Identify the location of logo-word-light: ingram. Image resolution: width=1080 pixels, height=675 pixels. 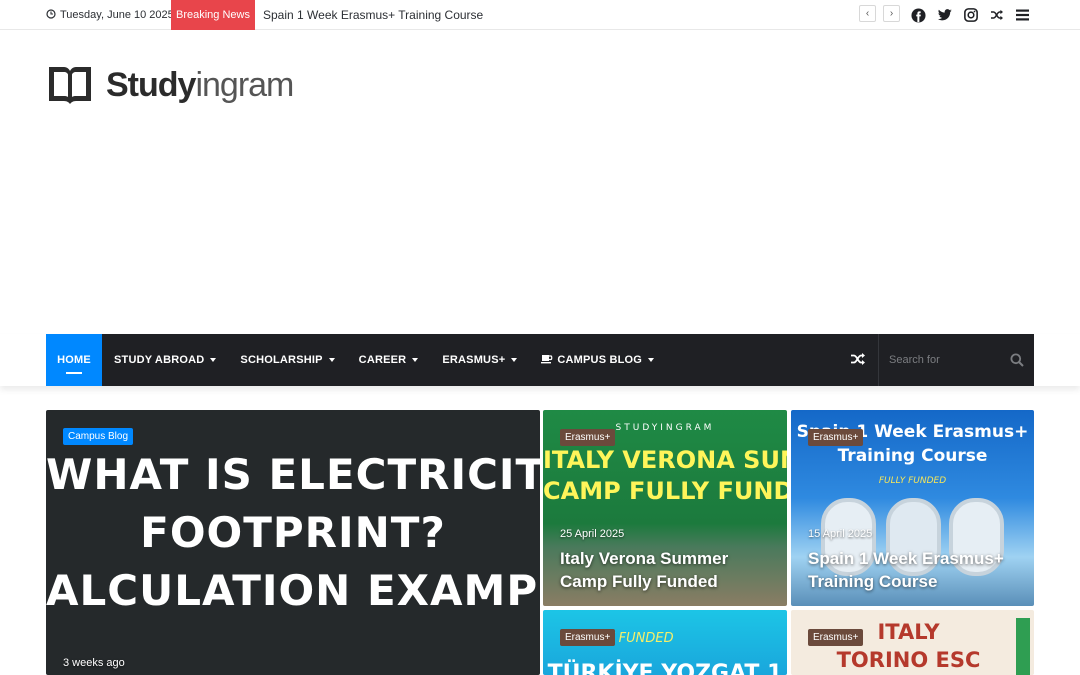
(244, 85).